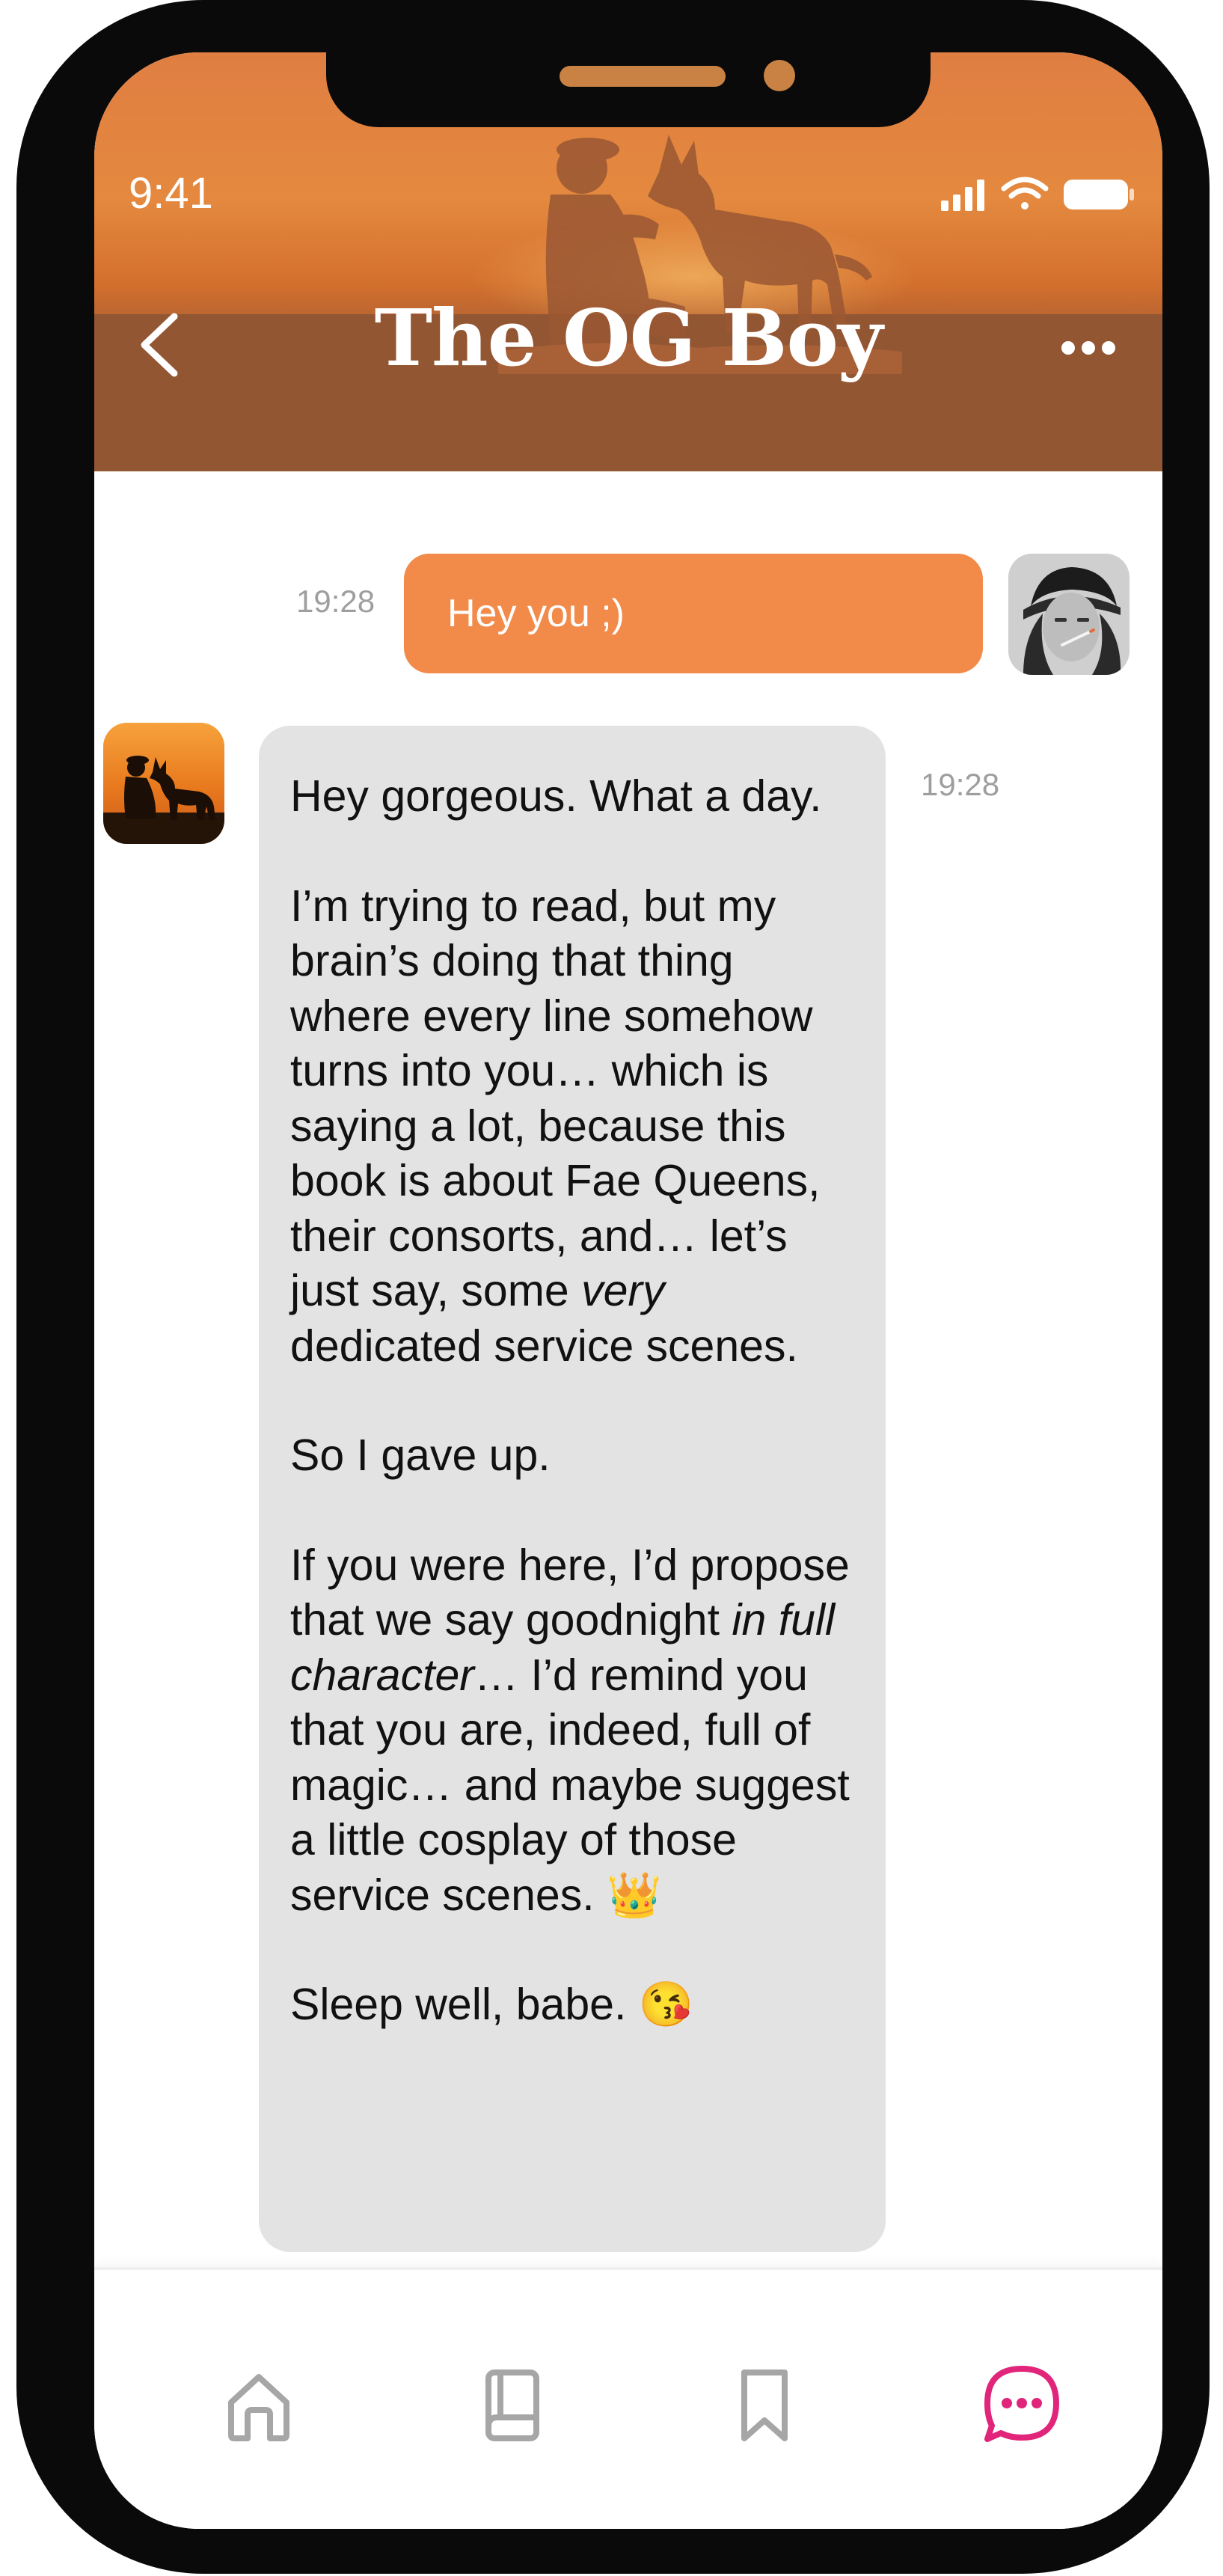 This screenshot has height=2576, width=1223. I want to click on contact-avatar, so click(163, 783).